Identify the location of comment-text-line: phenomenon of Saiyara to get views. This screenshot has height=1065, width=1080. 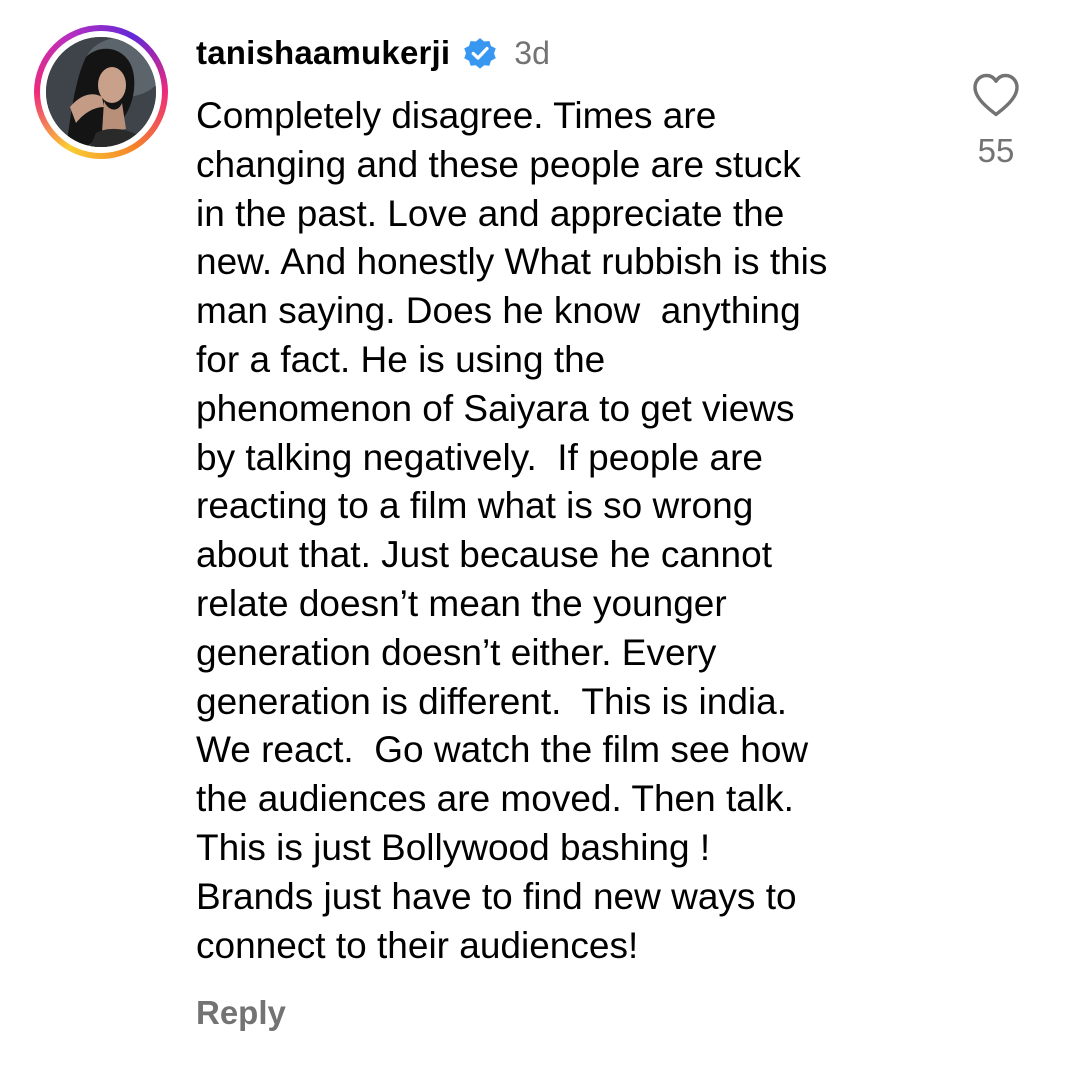
(495, 408).